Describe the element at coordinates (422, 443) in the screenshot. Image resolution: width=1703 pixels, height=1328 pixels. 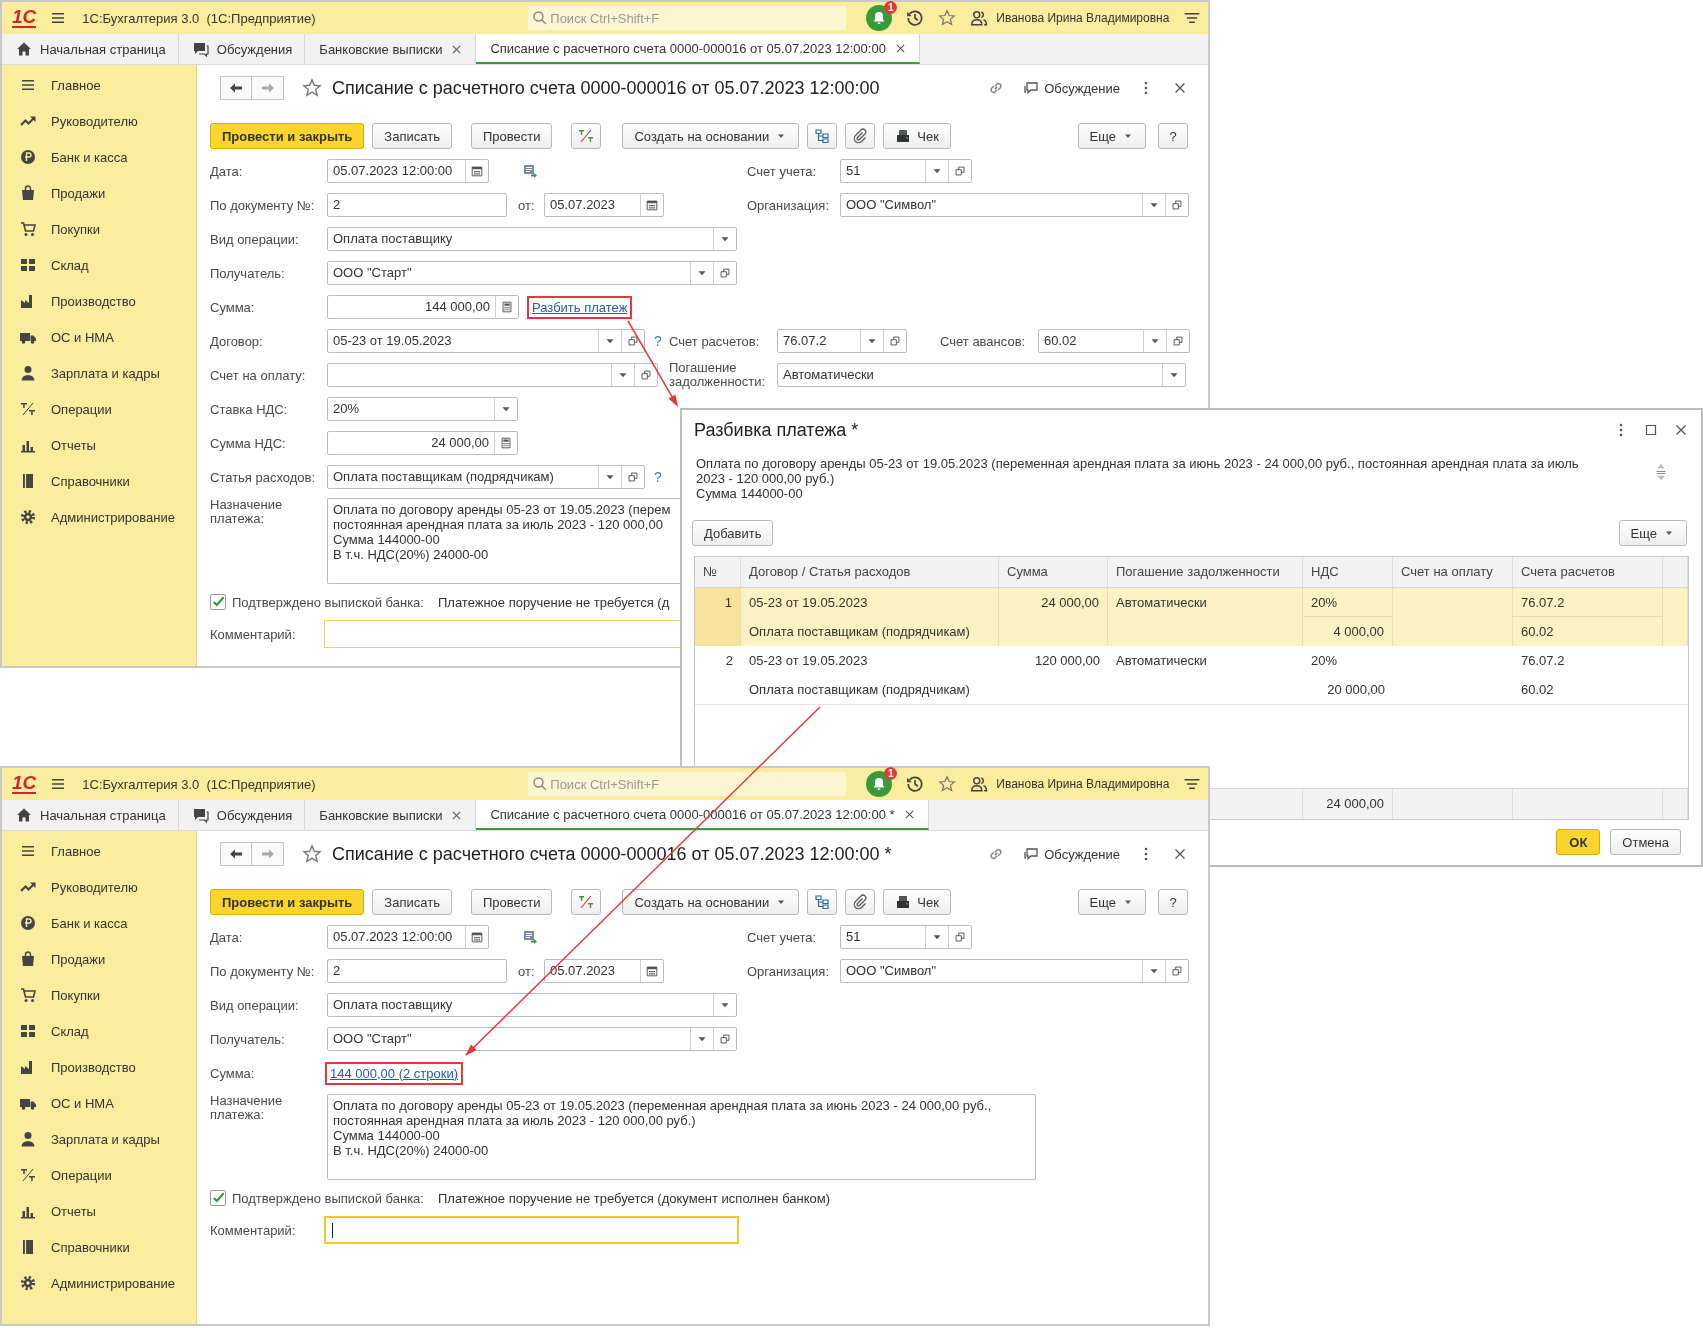
I see `vat-amount-field: 24 000,00` at that location.